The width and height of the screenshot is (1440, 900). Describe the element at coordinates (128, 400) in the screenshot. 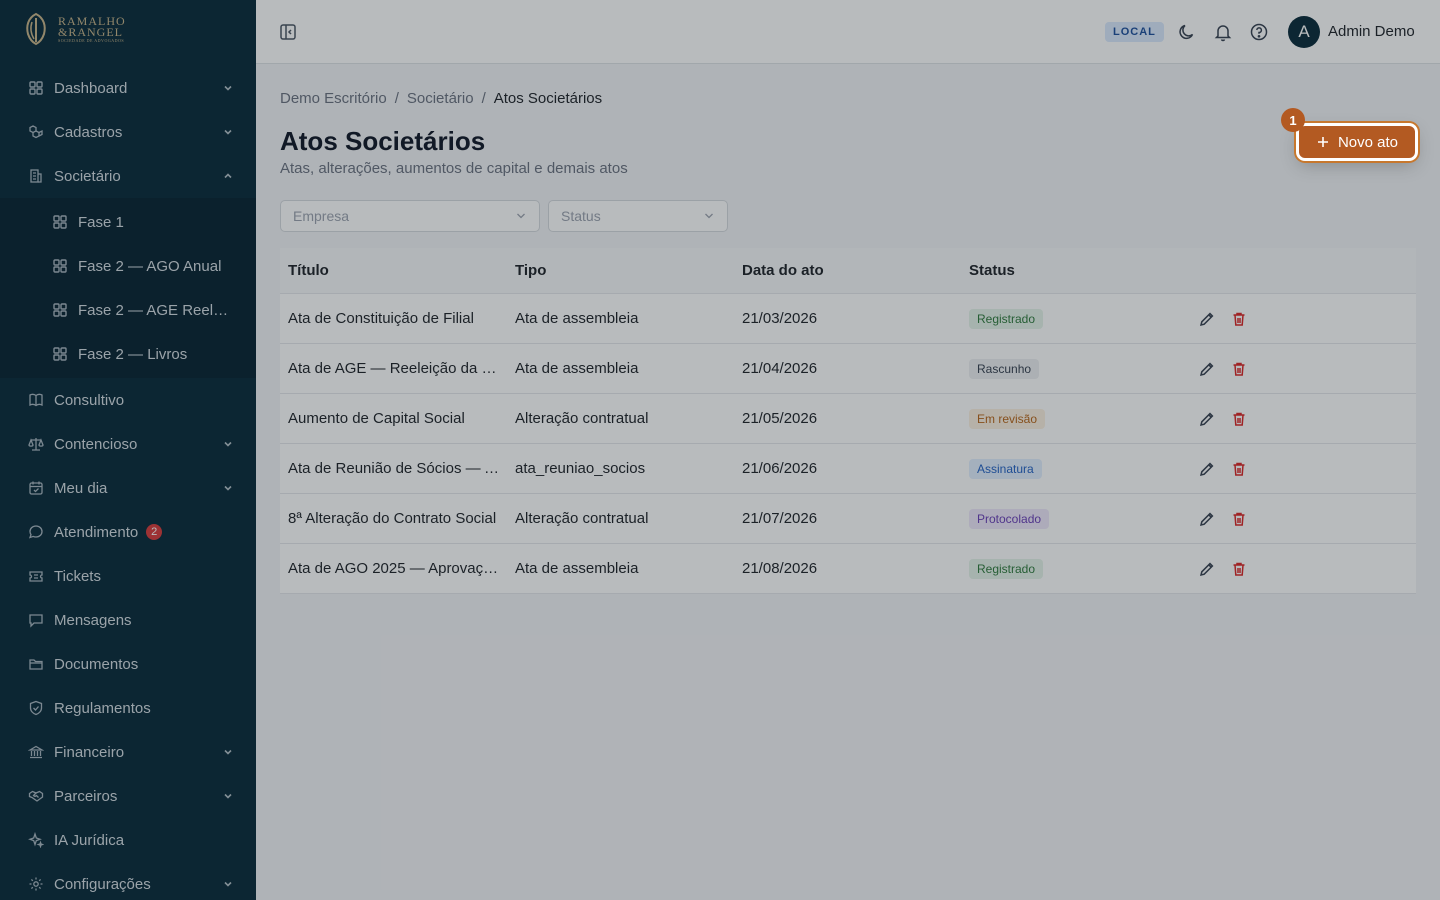

I see `sidebar-item-consultivo: Consultivo` at that location.